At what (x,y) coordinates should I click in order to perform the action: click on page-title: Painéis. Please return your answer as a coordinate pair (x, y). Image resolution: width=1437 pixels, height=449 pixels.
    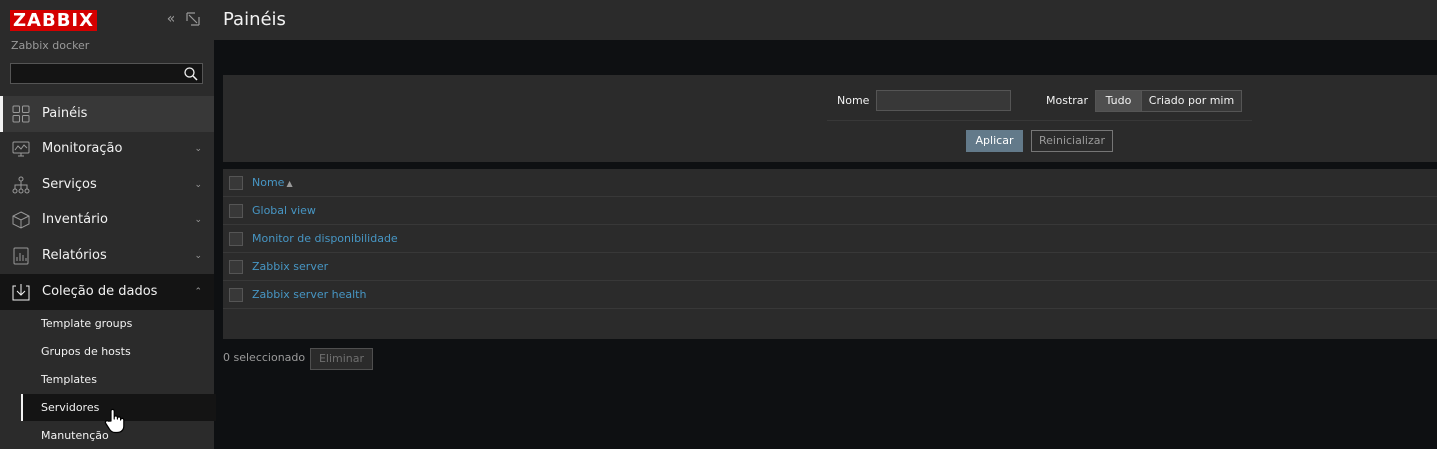
    Looking at the image, I should click on (254, 19).